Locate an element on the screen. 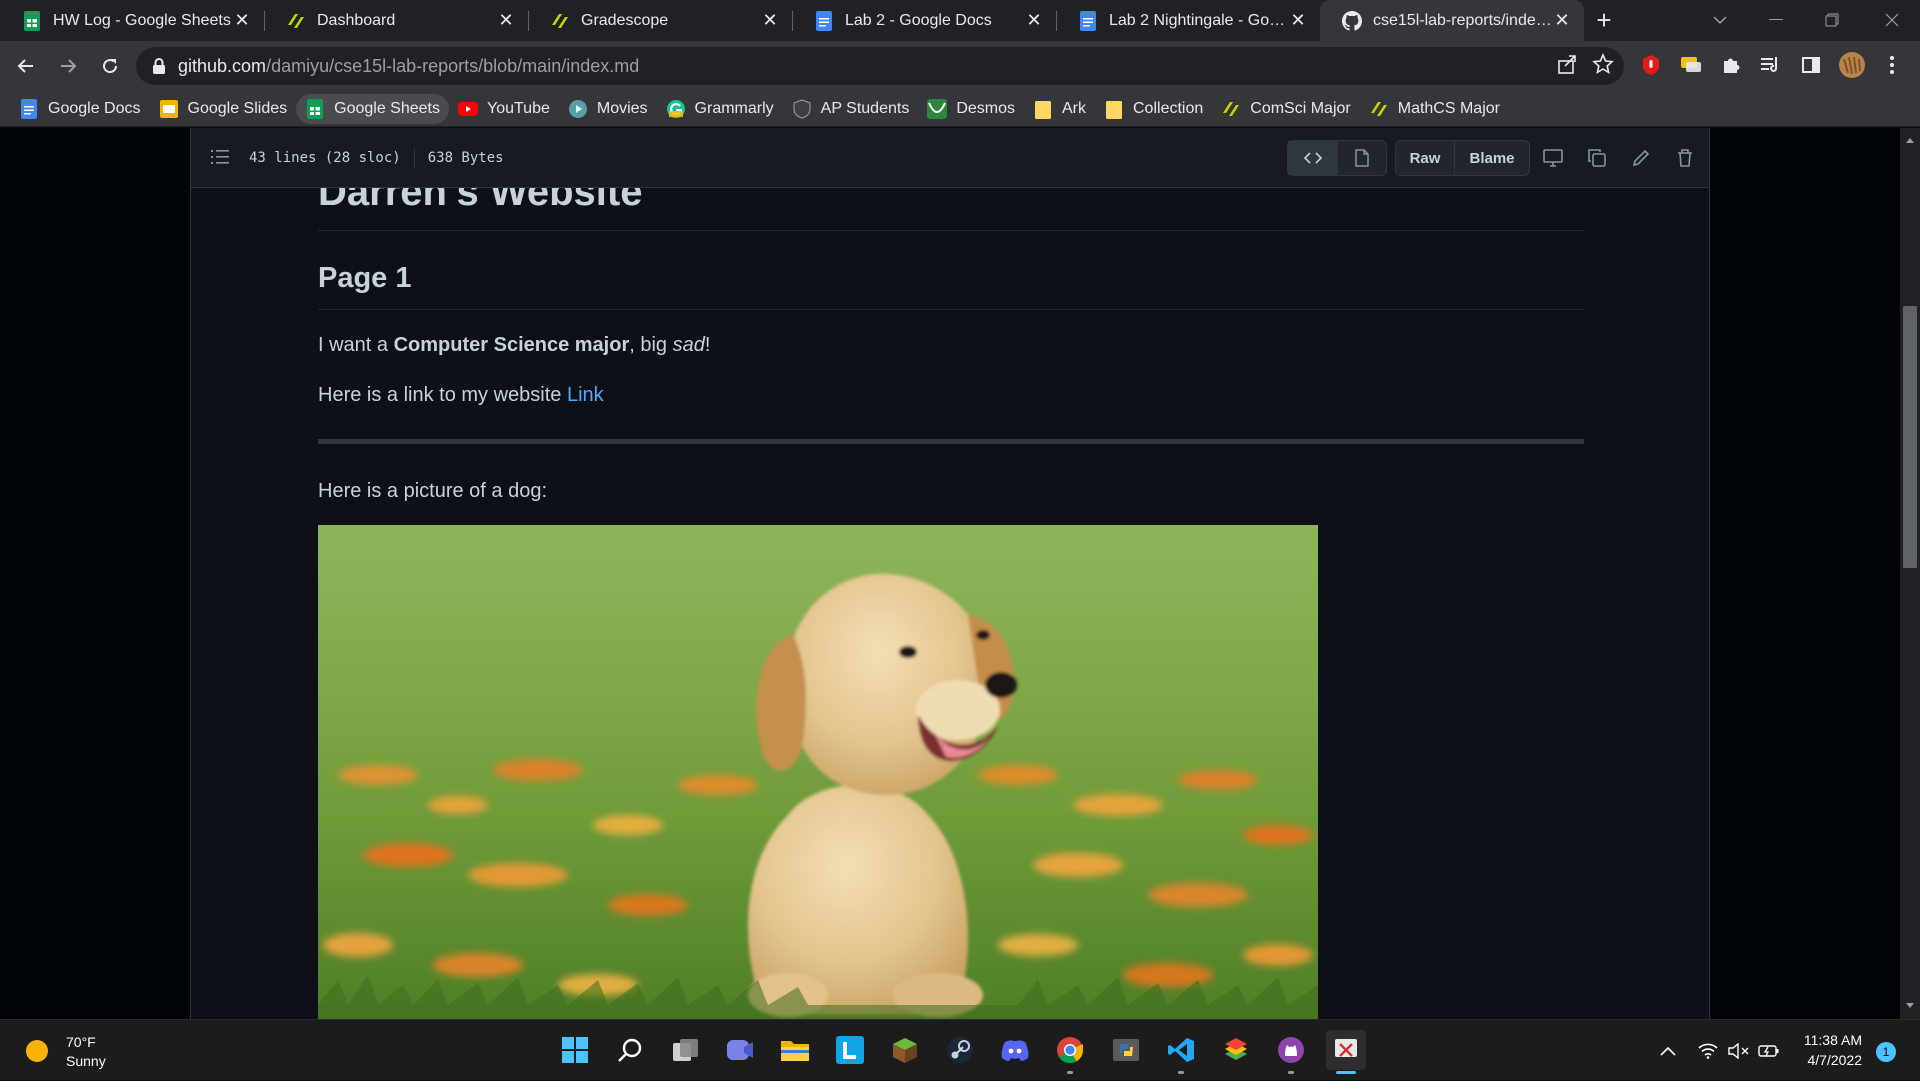  tab-hw-log: HW Log - Google Sheets ✕ is located at coordinates (132, 20).